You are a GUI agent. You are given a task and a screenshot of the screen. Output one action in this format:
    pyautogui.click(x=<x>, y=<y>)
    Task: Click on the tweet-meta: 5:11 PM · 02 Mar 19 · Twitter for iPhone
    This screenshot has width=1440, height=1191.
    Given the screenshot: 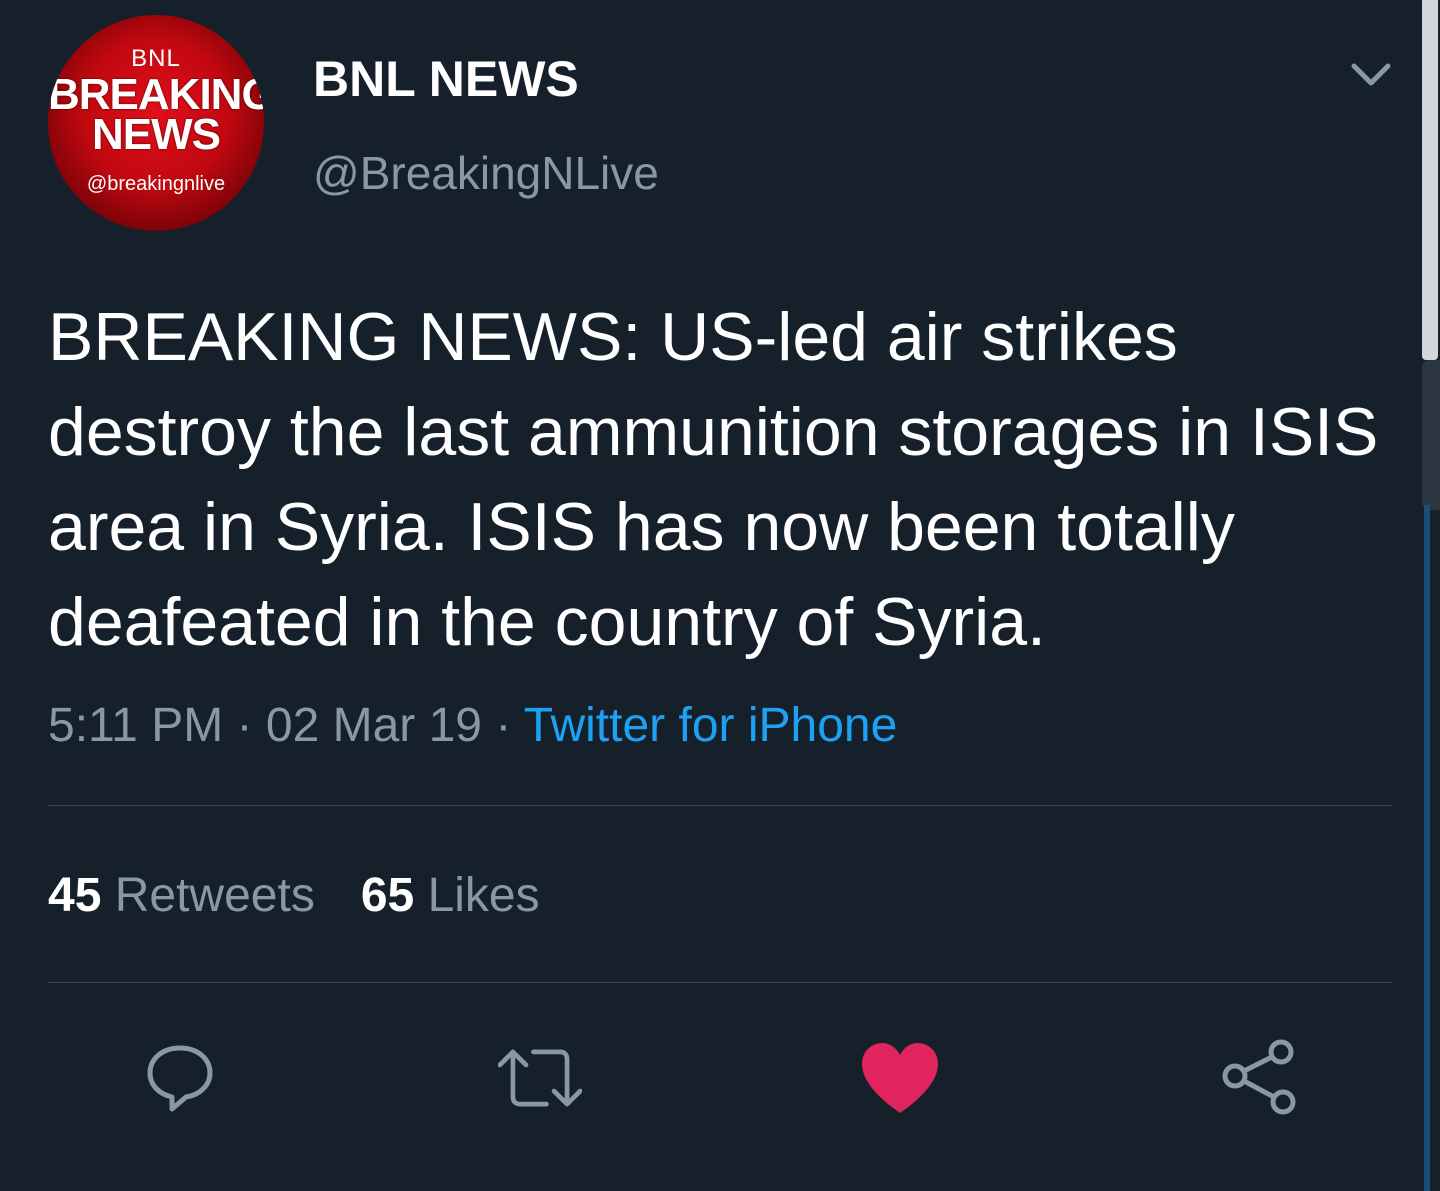 What is the action you would take?
    pyautogui.click(x=472, y=726)
    